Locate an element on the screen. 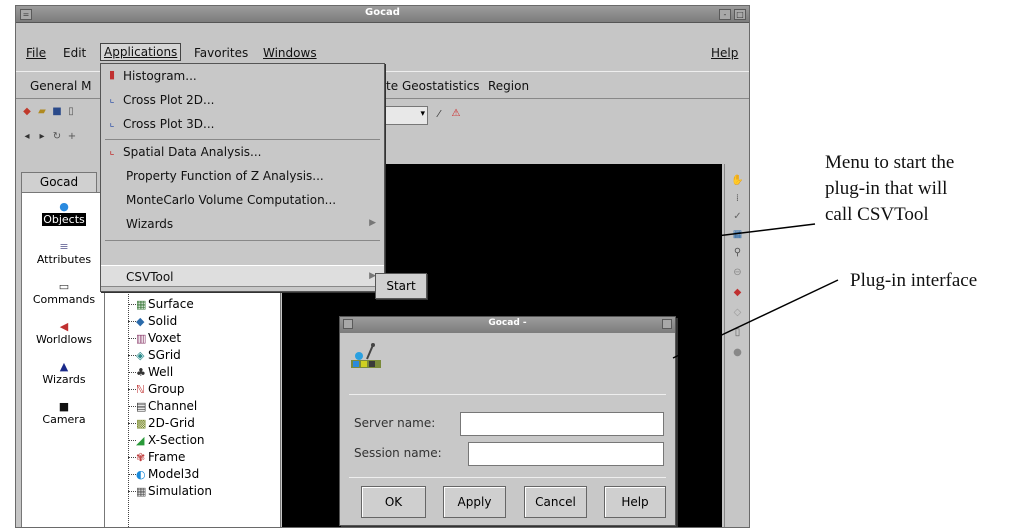 Image resolution: width=1032 pixels, height=528 pixels. plugin-callout-line is located at coordinates (755, 319).